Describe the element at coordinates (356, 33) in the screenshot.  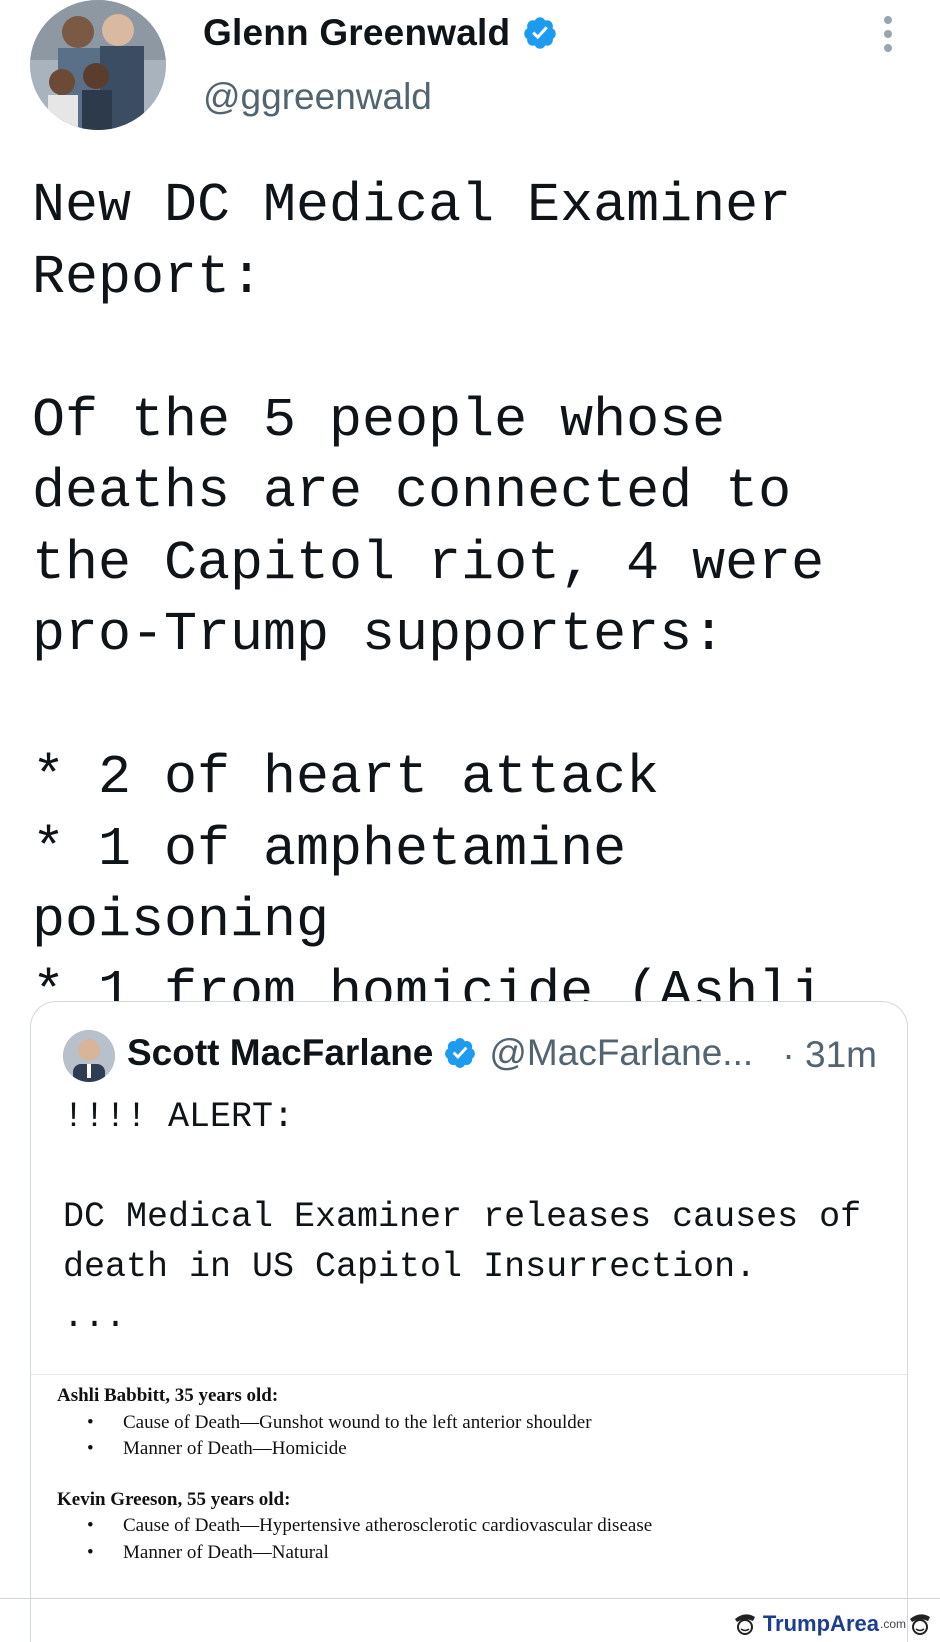
I see `author-name: Glenn Greenwald` at that location.